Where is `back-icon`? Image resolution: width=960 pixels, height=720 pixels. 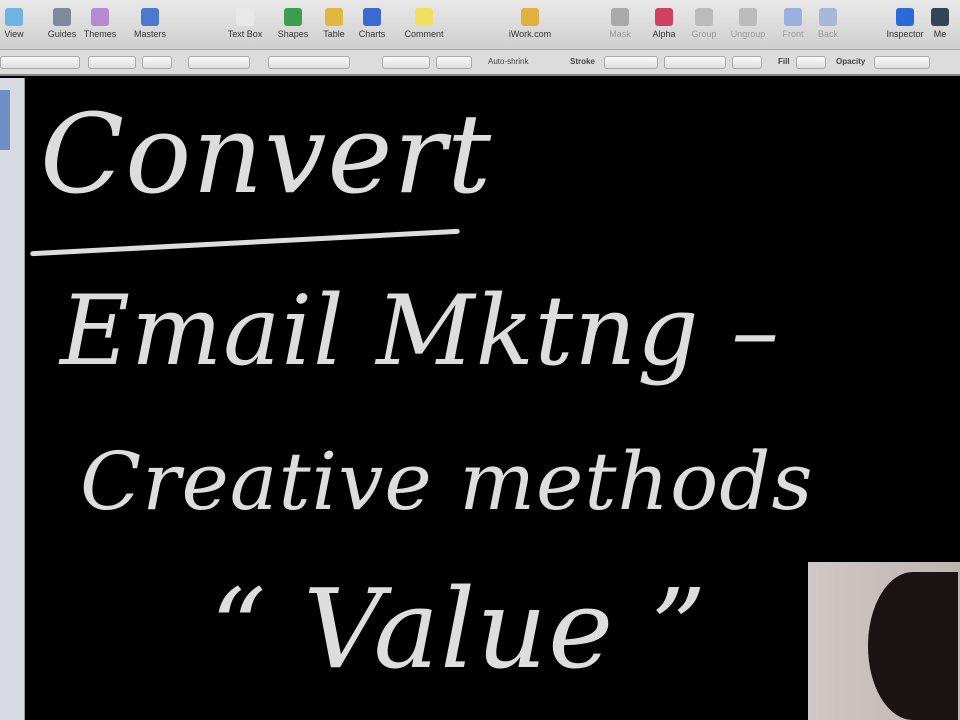
back-icon is located at coordinates (828, 17).